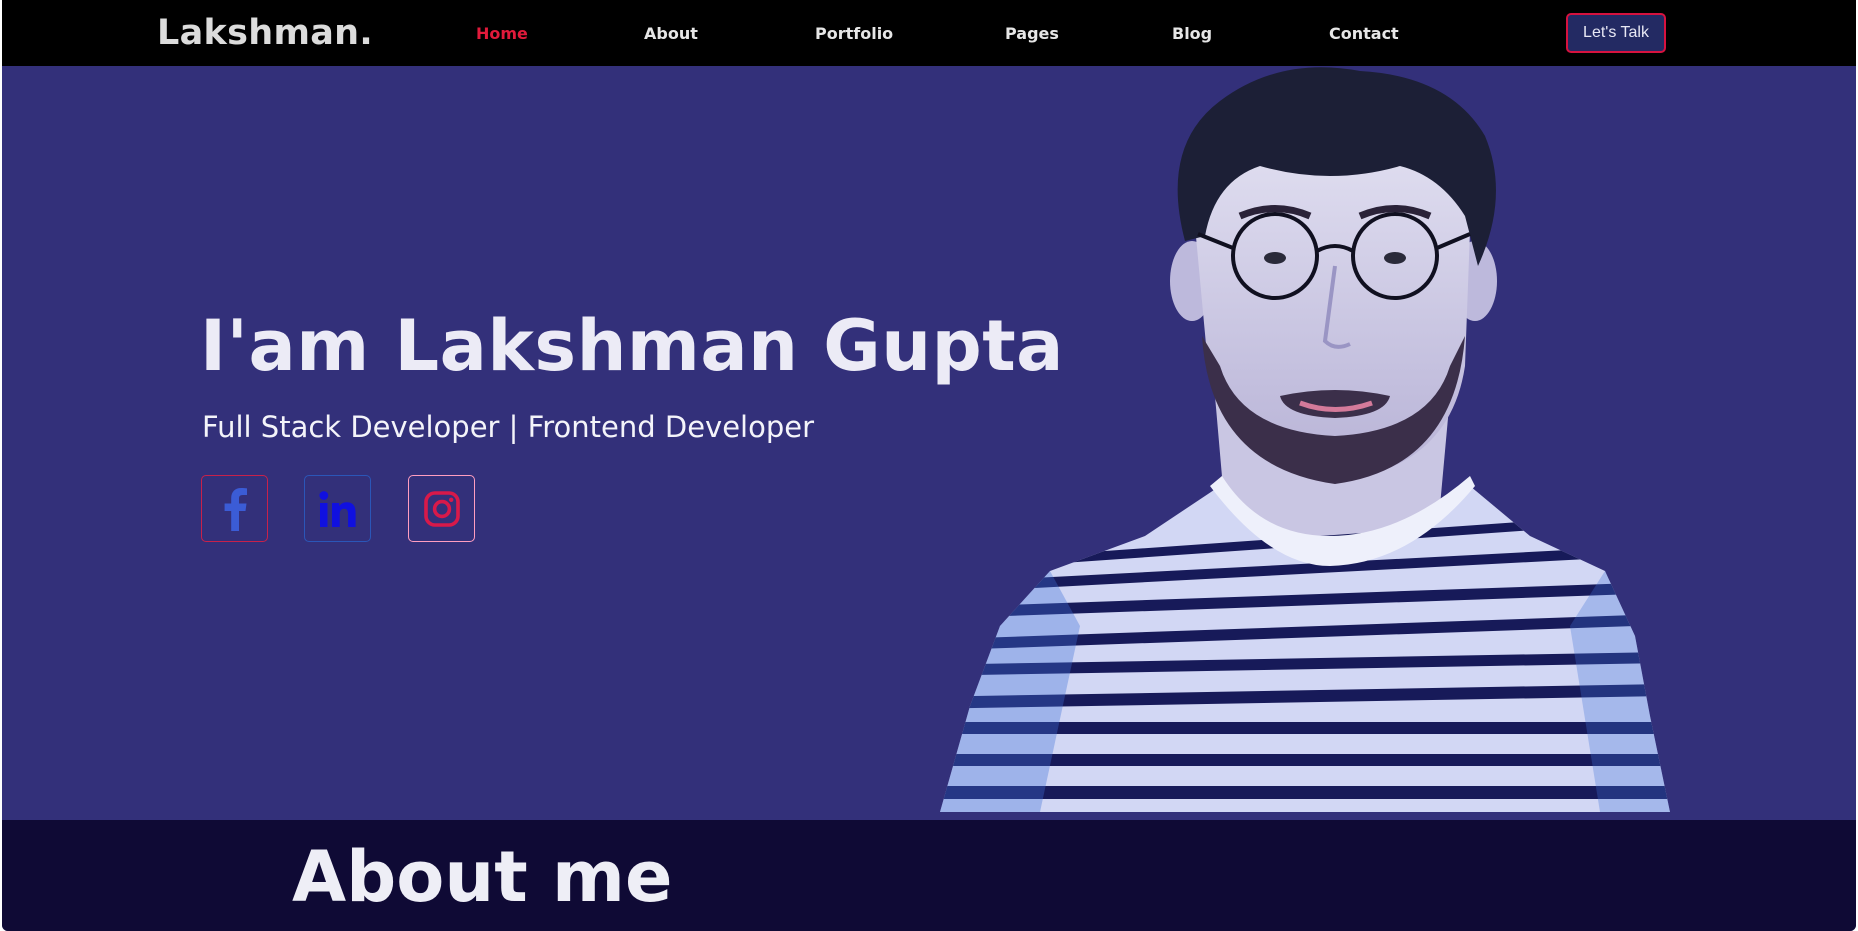  I want to click on nav-link-portfolio: Portfolio, so click(854, 33).